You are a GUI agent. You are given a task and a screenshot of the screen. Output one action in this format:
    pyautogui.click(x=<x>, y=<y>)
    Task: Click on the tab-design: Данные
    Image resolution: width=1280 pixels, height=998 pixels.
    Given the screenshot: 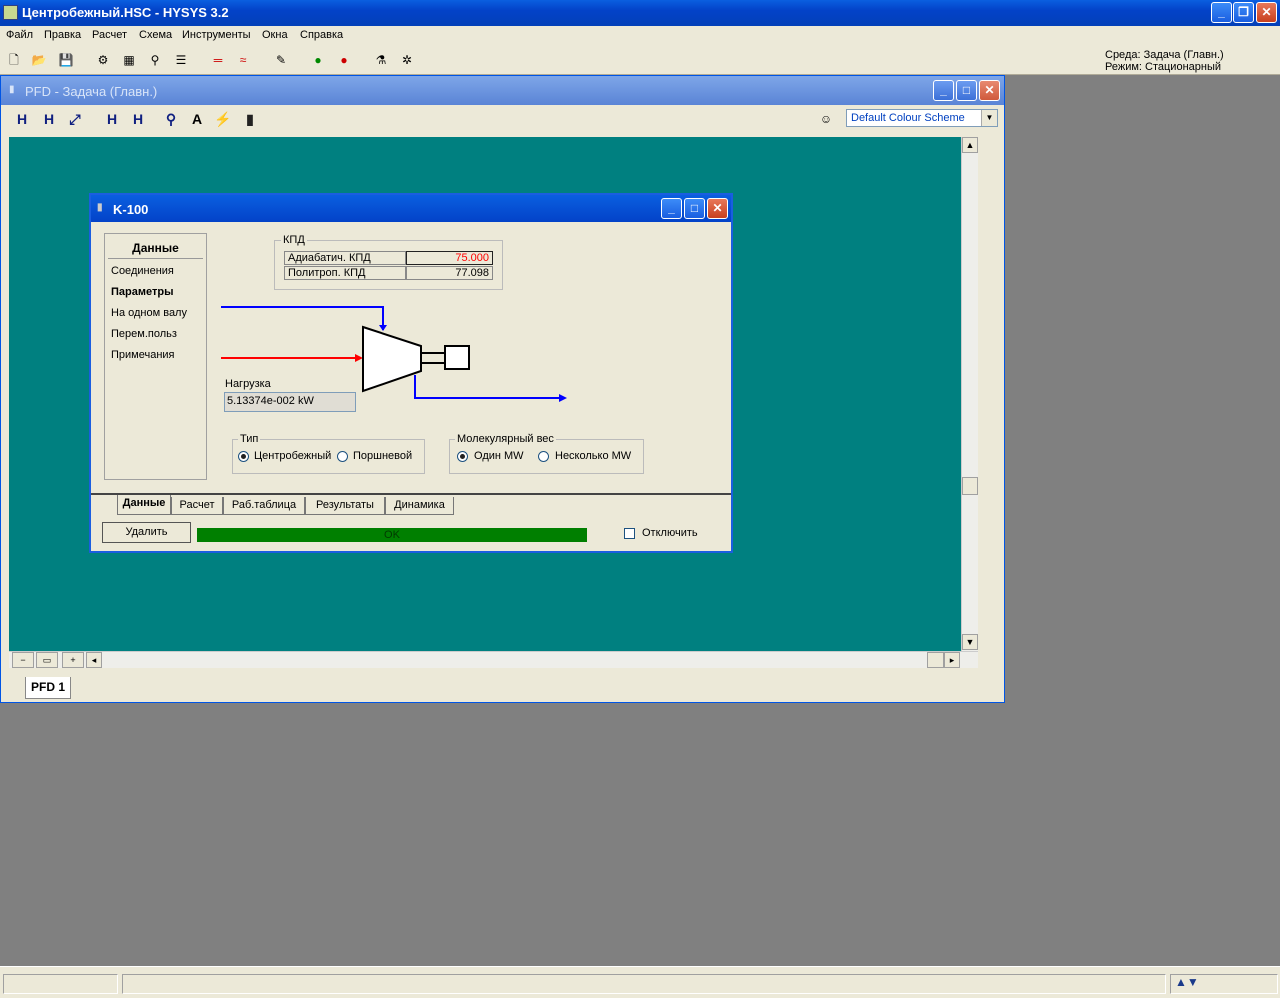 What is the action you would take?
    pyautogui.click(x=144, y=505)
    